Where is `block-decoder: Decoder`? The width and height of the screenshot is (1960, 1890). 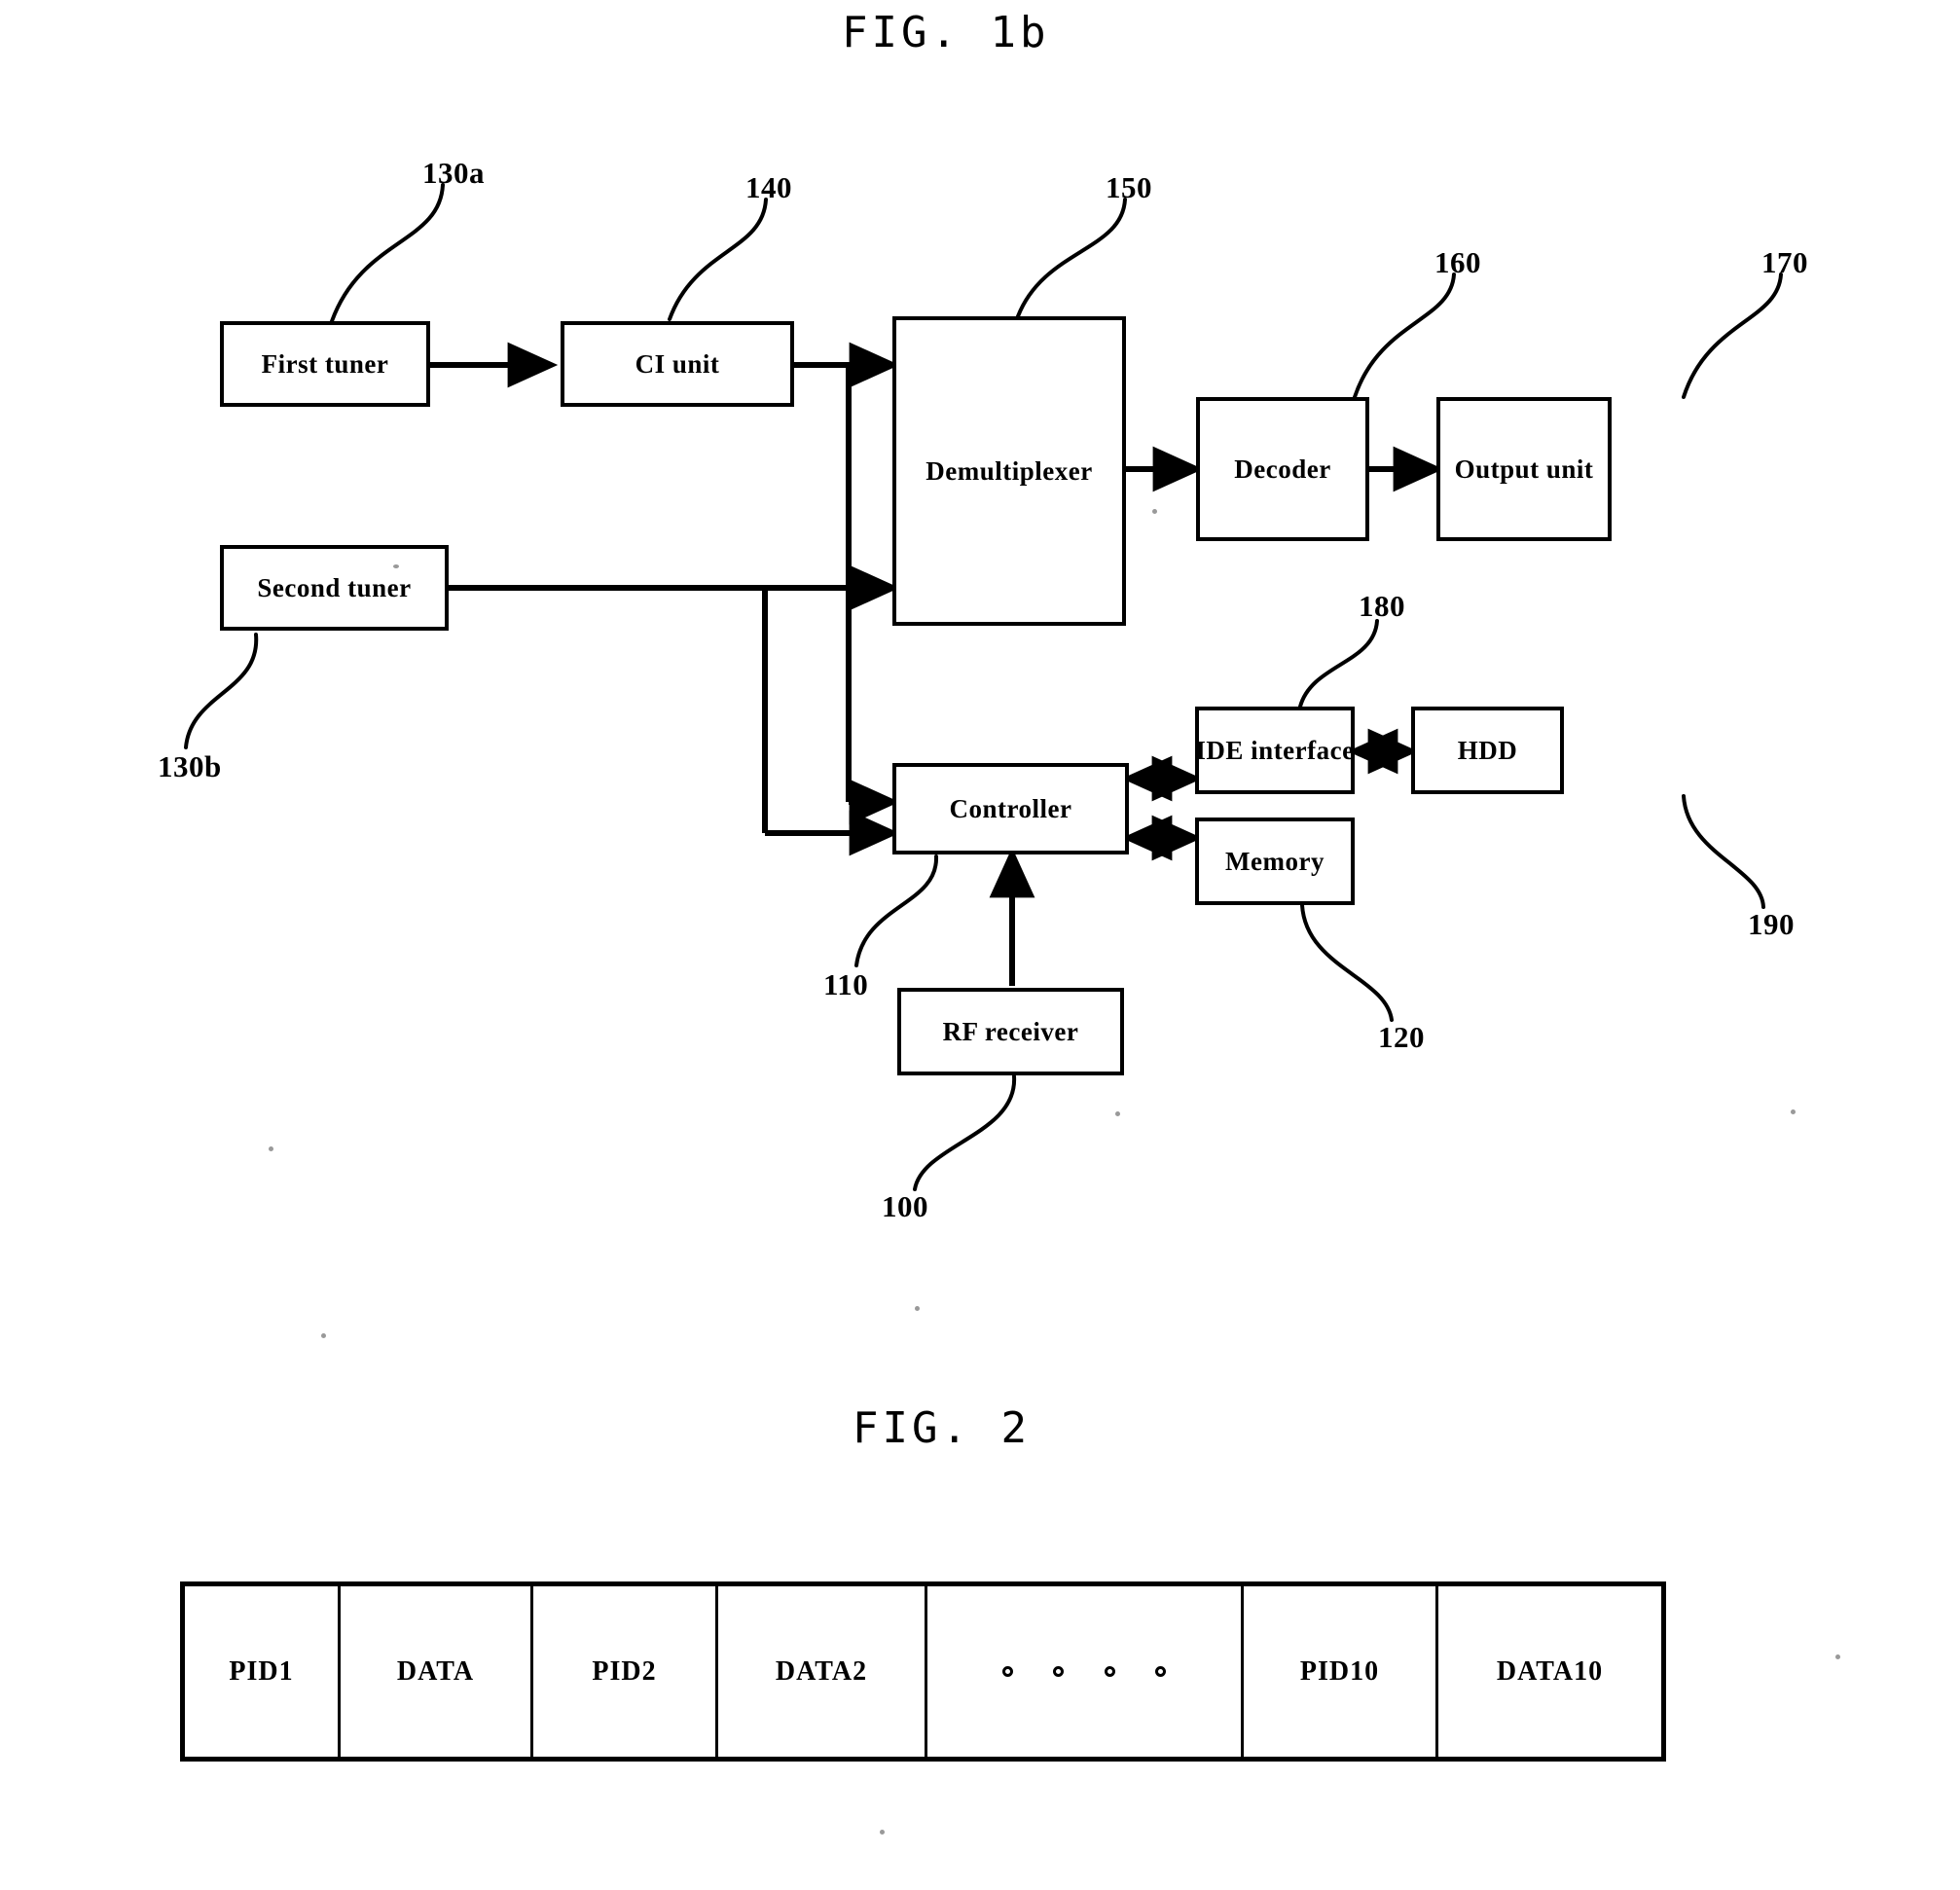 block-decoder: Decoder is located at coordinates (1282, 469).